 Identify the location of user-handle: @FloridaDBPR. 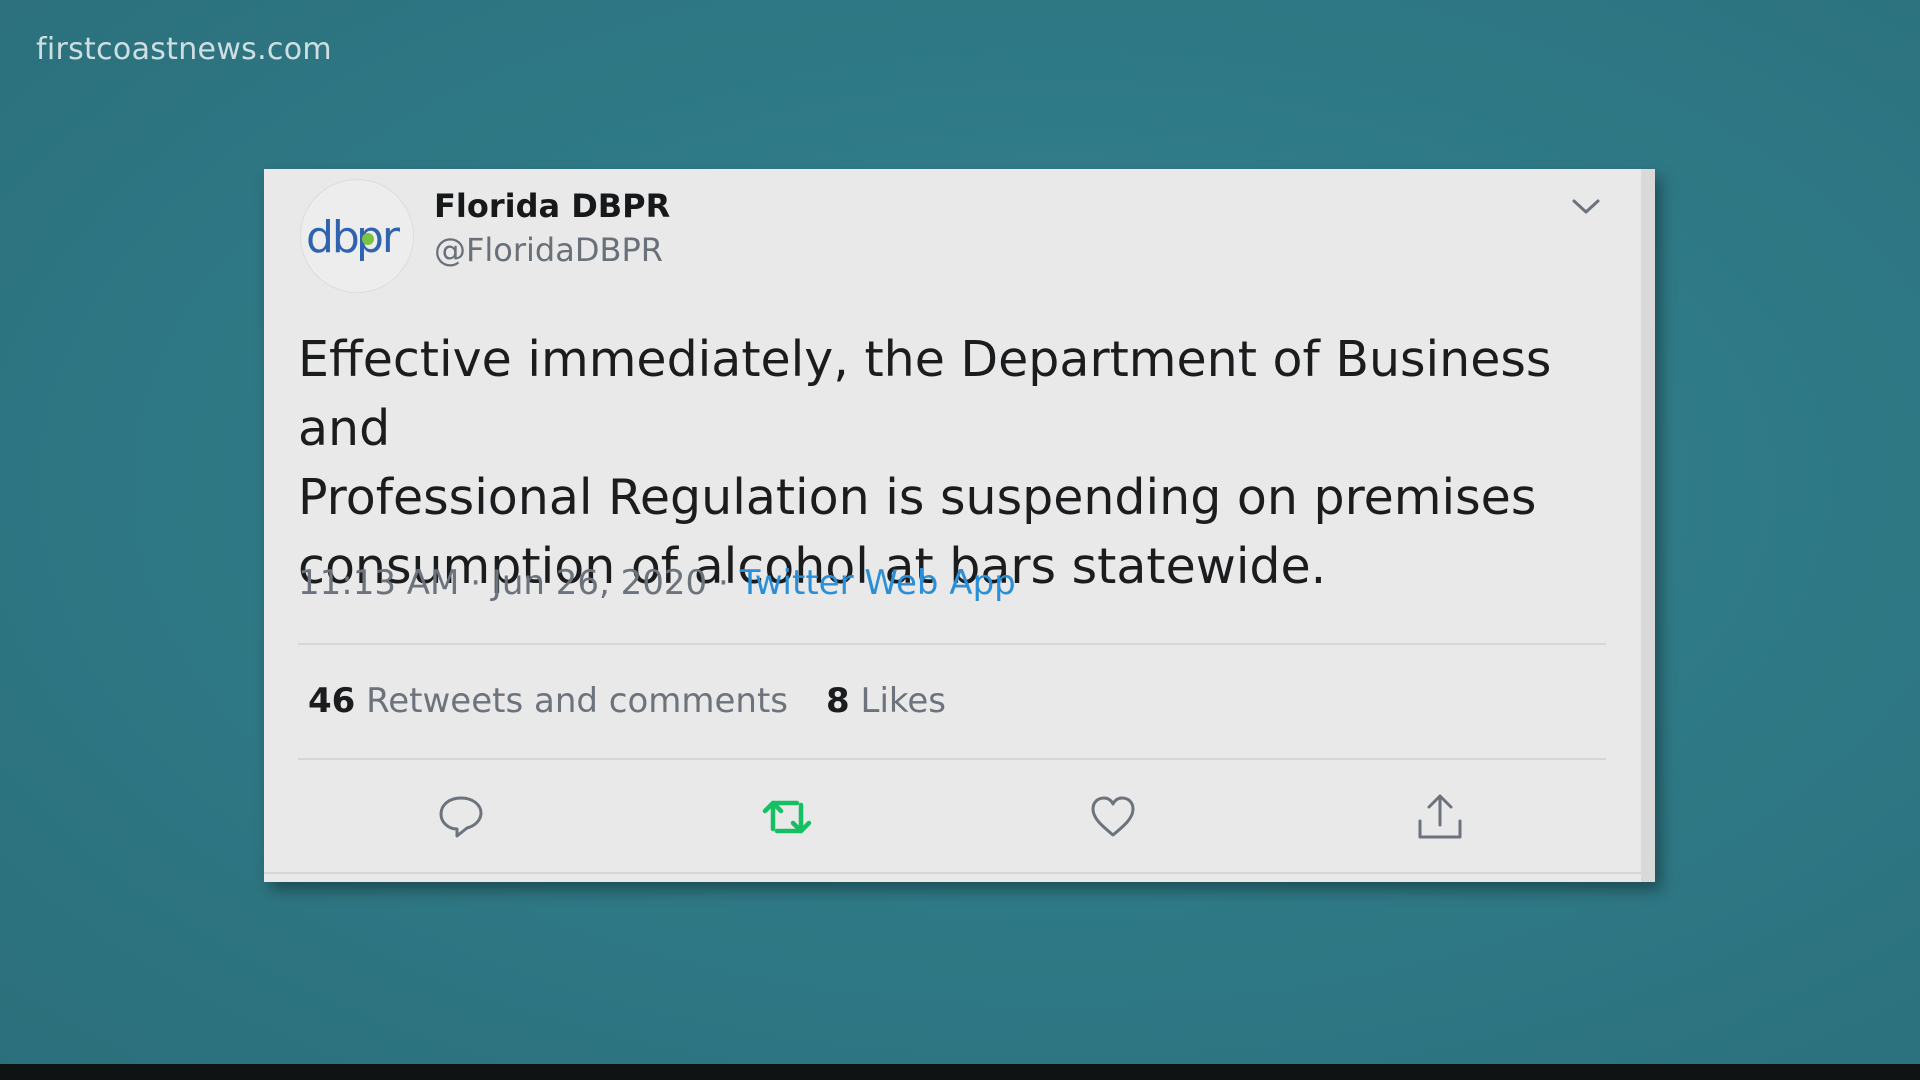
(548, 250).